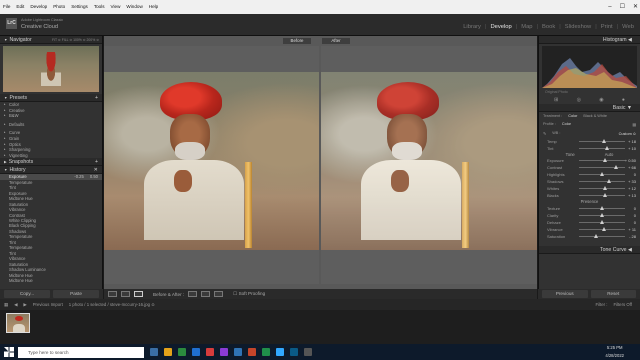 This screenshot has height=360, width=640. I want to click on nav-zoom-100: 100% ≎, so click(79, 40).